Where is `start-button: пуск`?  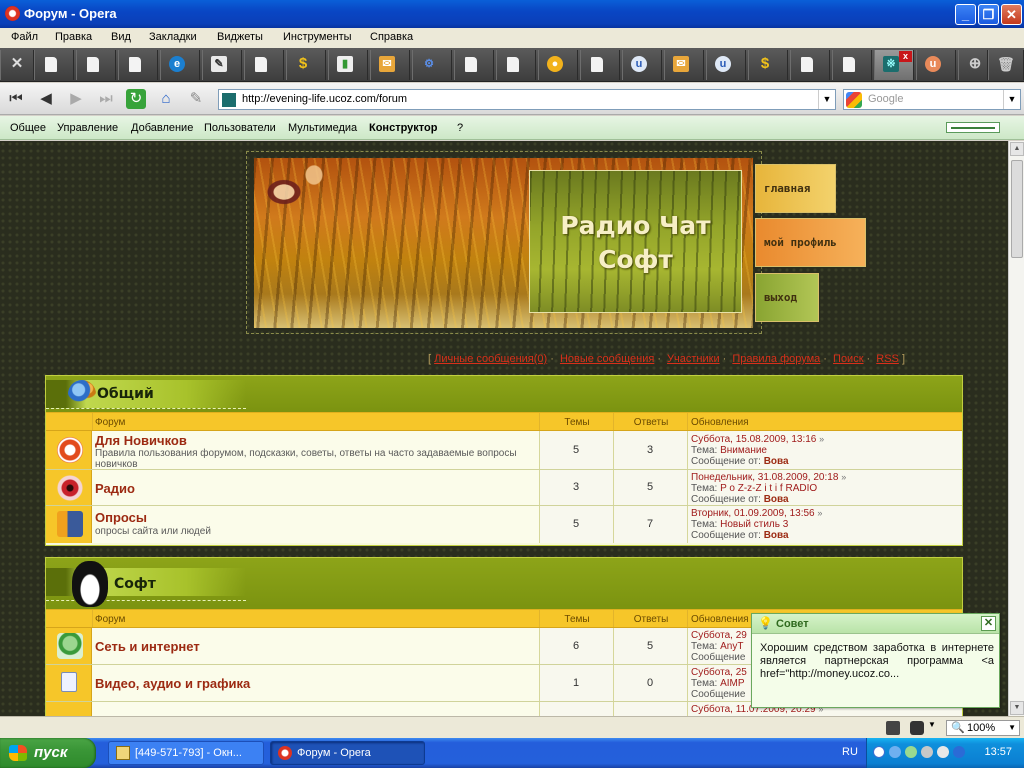
start-button: пуск is located at coordinates (48, 753).